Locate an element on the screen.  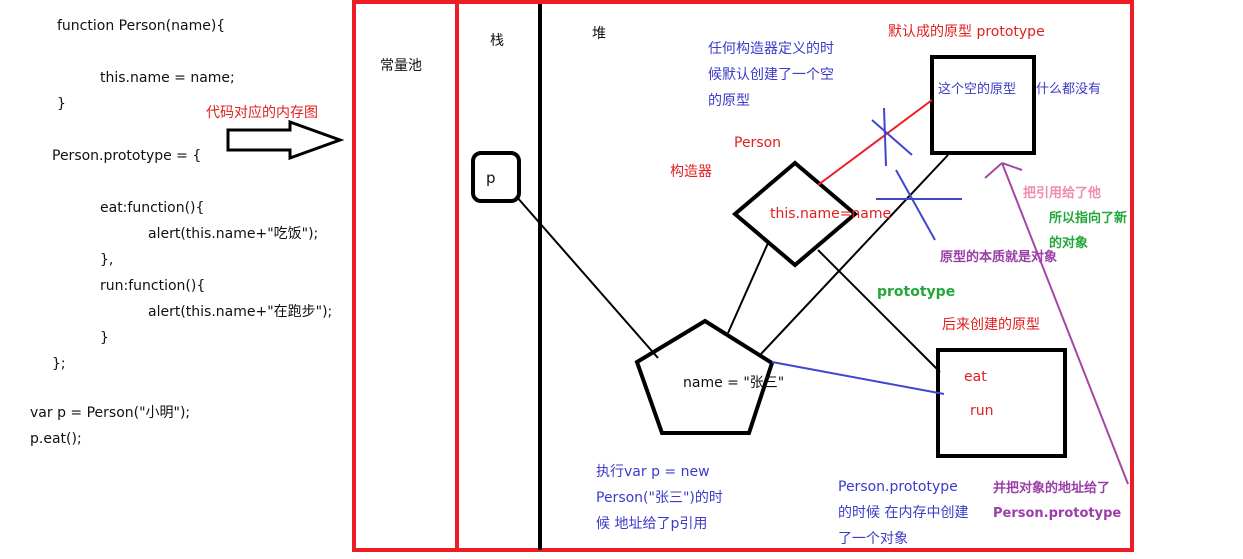
old-prototype-link is located at coordinates (875, 142).